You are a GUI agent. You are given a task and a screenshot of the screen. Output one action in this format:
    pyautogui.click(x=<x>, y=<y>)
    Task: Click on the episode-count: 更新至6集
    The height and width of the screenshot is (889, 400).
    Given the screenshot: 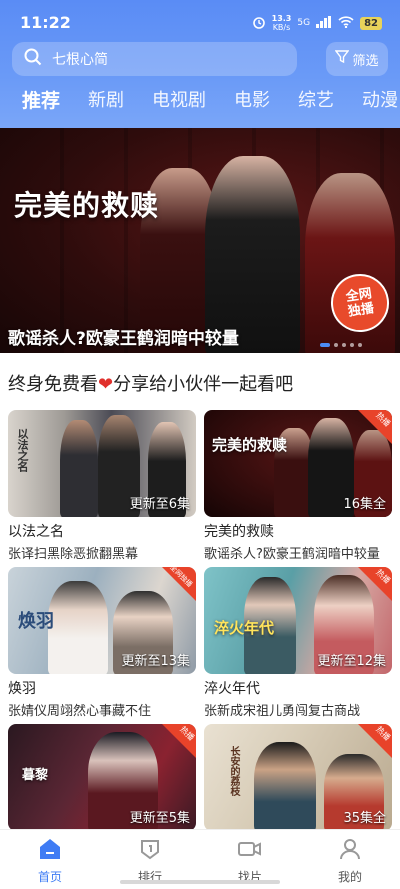 What is the action you would take?
    pyautogui.click(x=159, y=504)
    